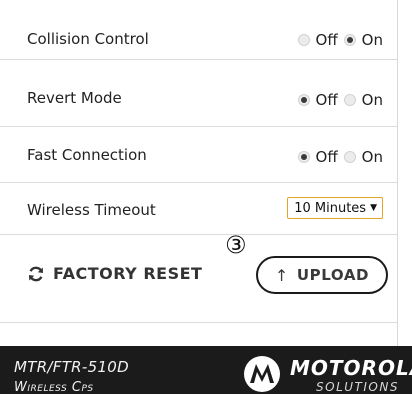 The image size is (412, 395). Describe the element at coordinates (372, 40) in the screenshot. I see `collision-control-on-label: On` at that location.